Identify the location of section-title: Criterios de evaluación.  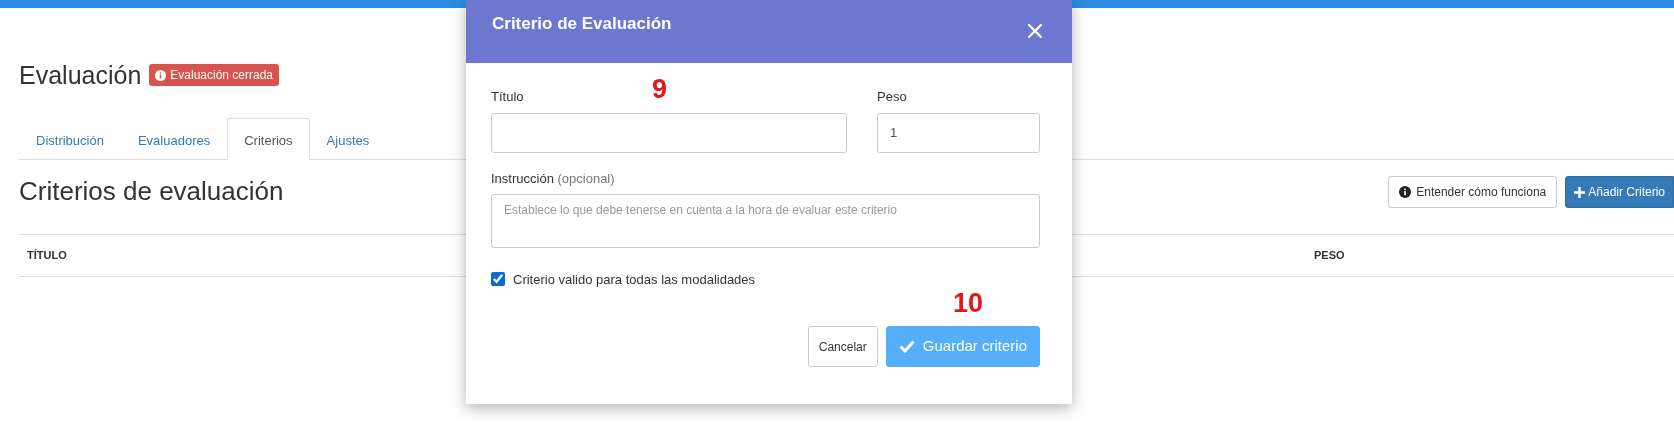
(151, 192).